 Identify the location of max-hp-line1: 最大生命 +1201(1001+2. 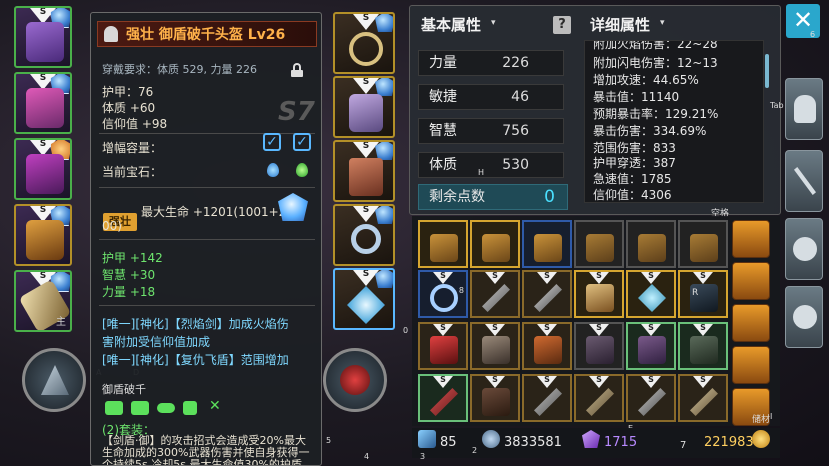
(214, 212).